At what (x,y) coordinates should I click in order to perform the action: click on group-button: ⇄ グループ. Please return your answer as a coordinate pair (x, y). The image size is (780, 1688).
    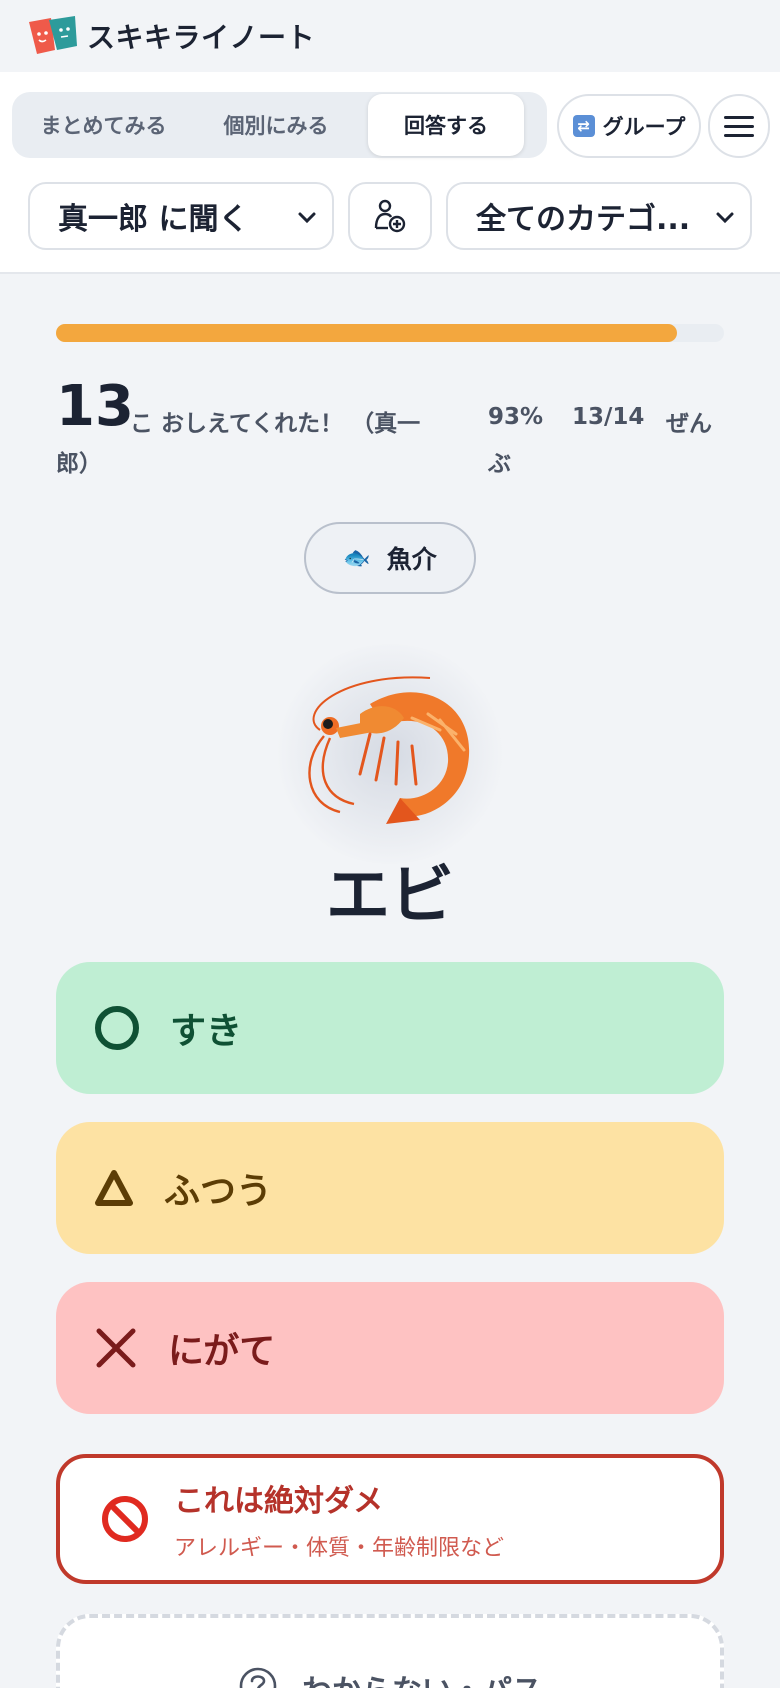
    Looking at the image, I should click on (629, 126).